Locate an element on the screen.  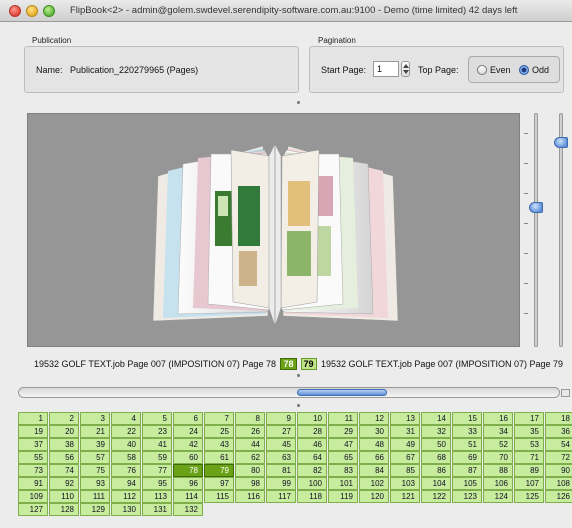
page-cell-21: 21 is located at coordinates (95, 431).